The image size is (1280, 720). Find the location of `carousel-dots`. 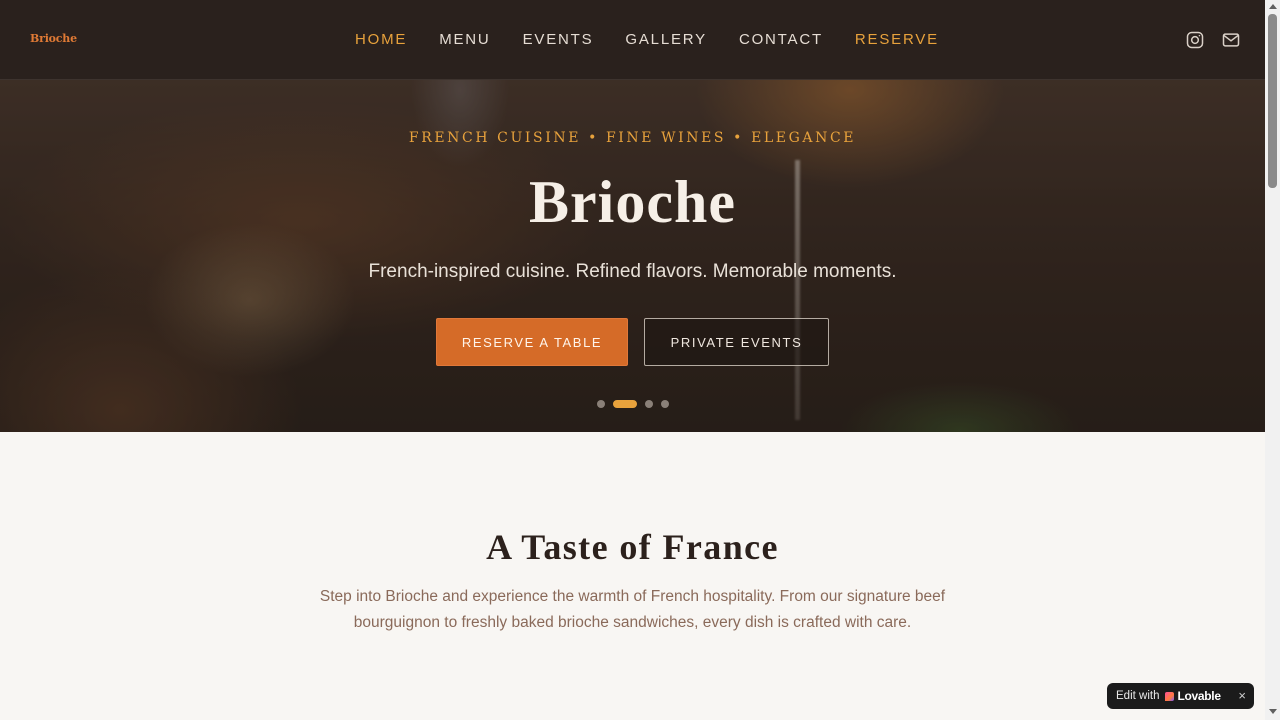

carousel-dots is located at coordinates (633, 404).